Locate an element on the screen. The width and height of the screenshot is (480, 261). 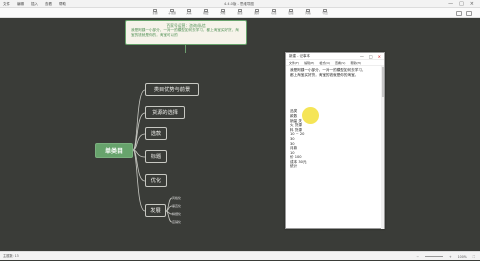
branch-source-selection: 货源的选择 is located at coordinates (165, 112).